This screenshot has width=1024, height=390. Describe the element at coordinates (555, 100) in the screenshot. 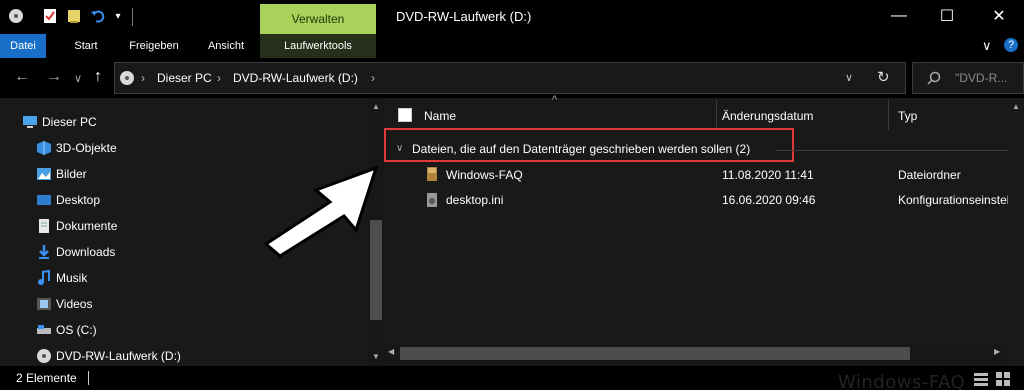

I see `sort-ascending-icon: ^` at that location.